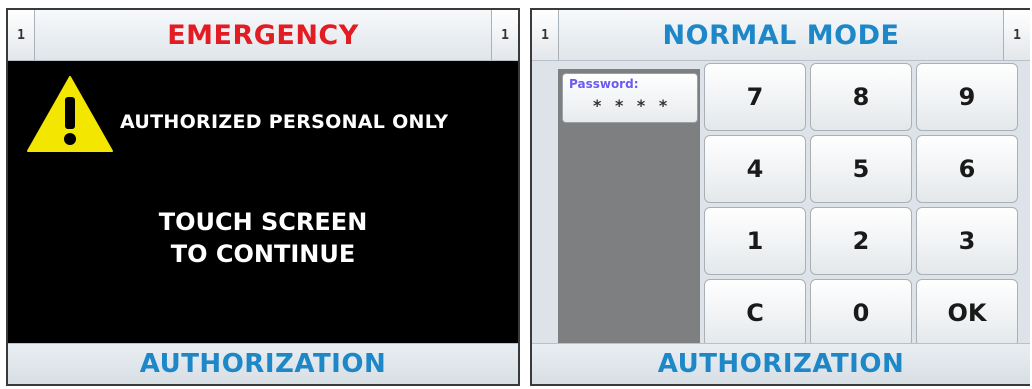 Image resolution: width=1032 pixels, height=389 pixels. I want to click on key-2: 2, so click(861, 241).